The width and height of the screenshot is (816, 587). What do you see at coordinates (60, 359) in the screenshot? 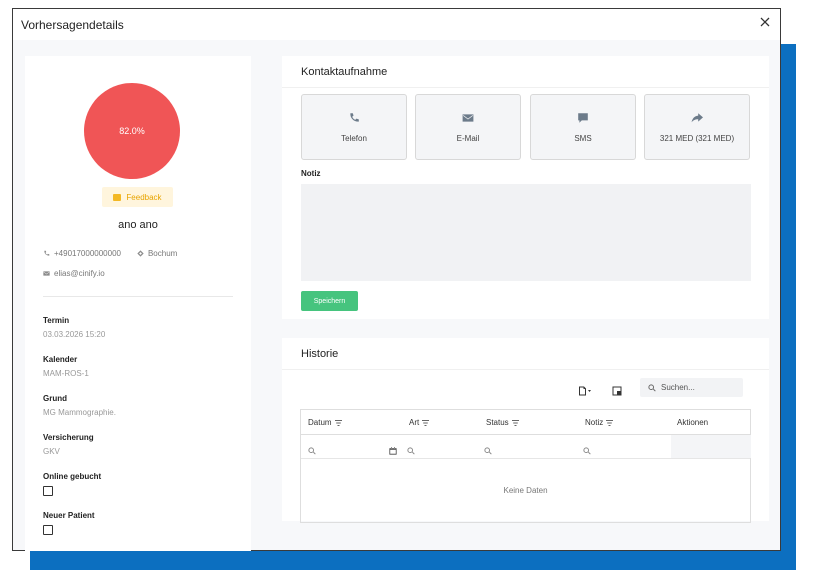
I see `kalender-label: Kalender` at bounding box center [60, 359].